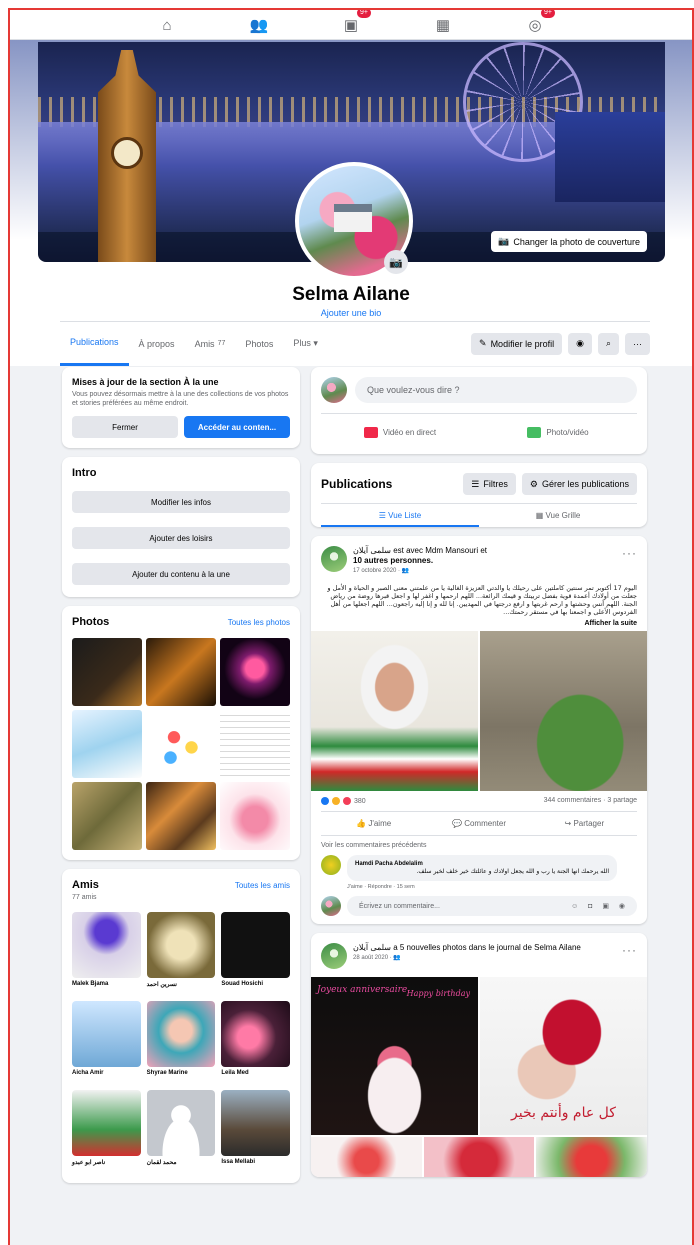 This screenshot has width=694, height=1245. What do you see at coordinates (181, 574) in the screenshot?
I see `add-featured-button: Ajouter du contenu à la une` at bounding box center [181, 574].